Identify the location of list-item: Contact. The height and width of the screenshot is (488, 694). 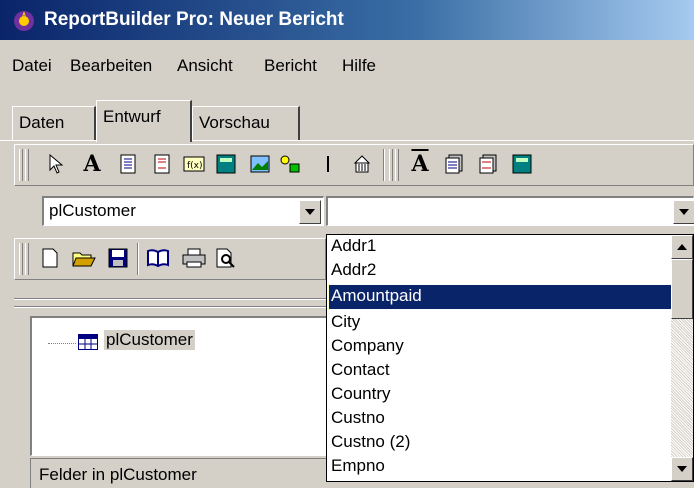
(500, 371).